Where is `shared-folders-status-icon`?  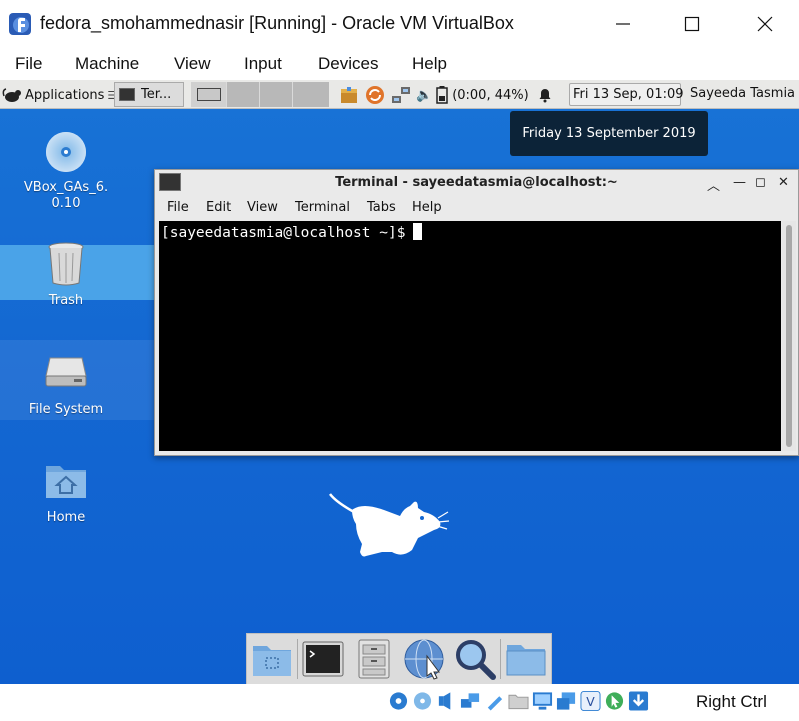 shared-folders-status-icon is located at coordinates (518, 701).